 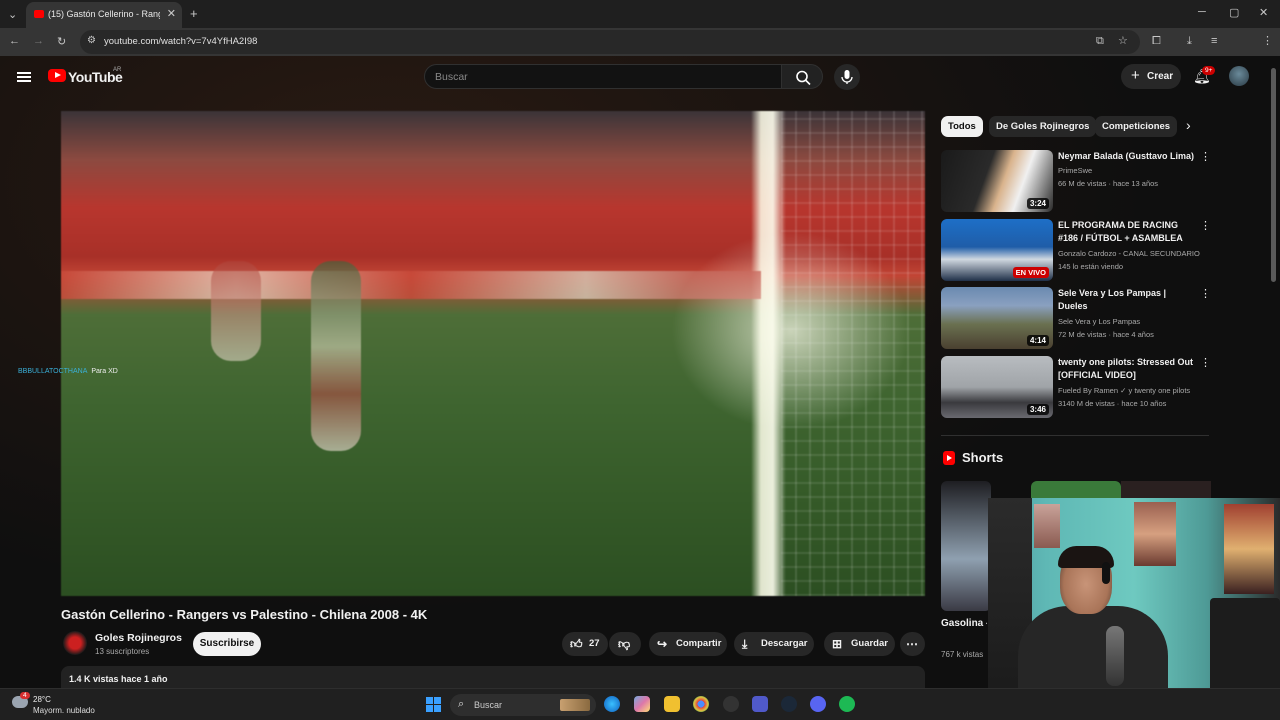 I want to click on short-thumbnail, so click(x=966, y=546).